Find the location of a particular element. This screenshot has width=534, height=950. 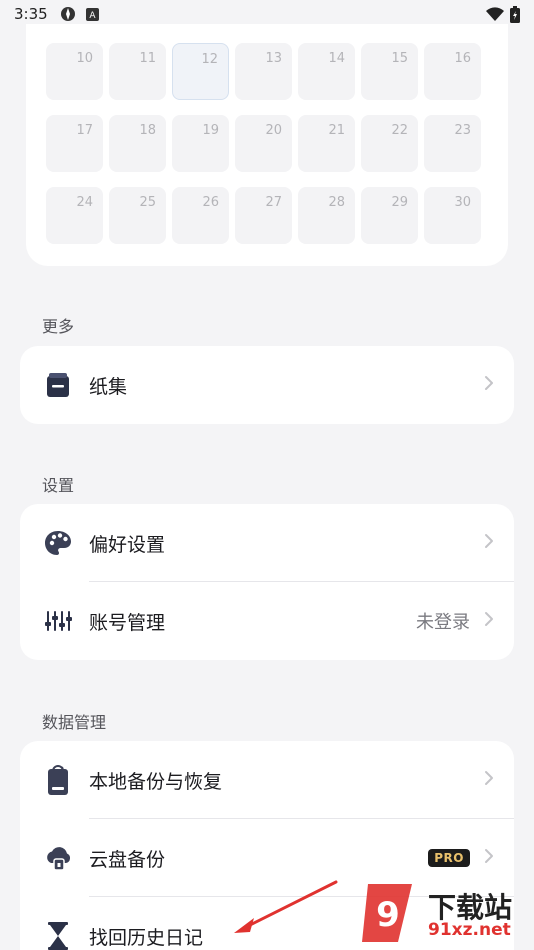

menu-item-label: 找回历史日记 is located at coordinates (146, 937).